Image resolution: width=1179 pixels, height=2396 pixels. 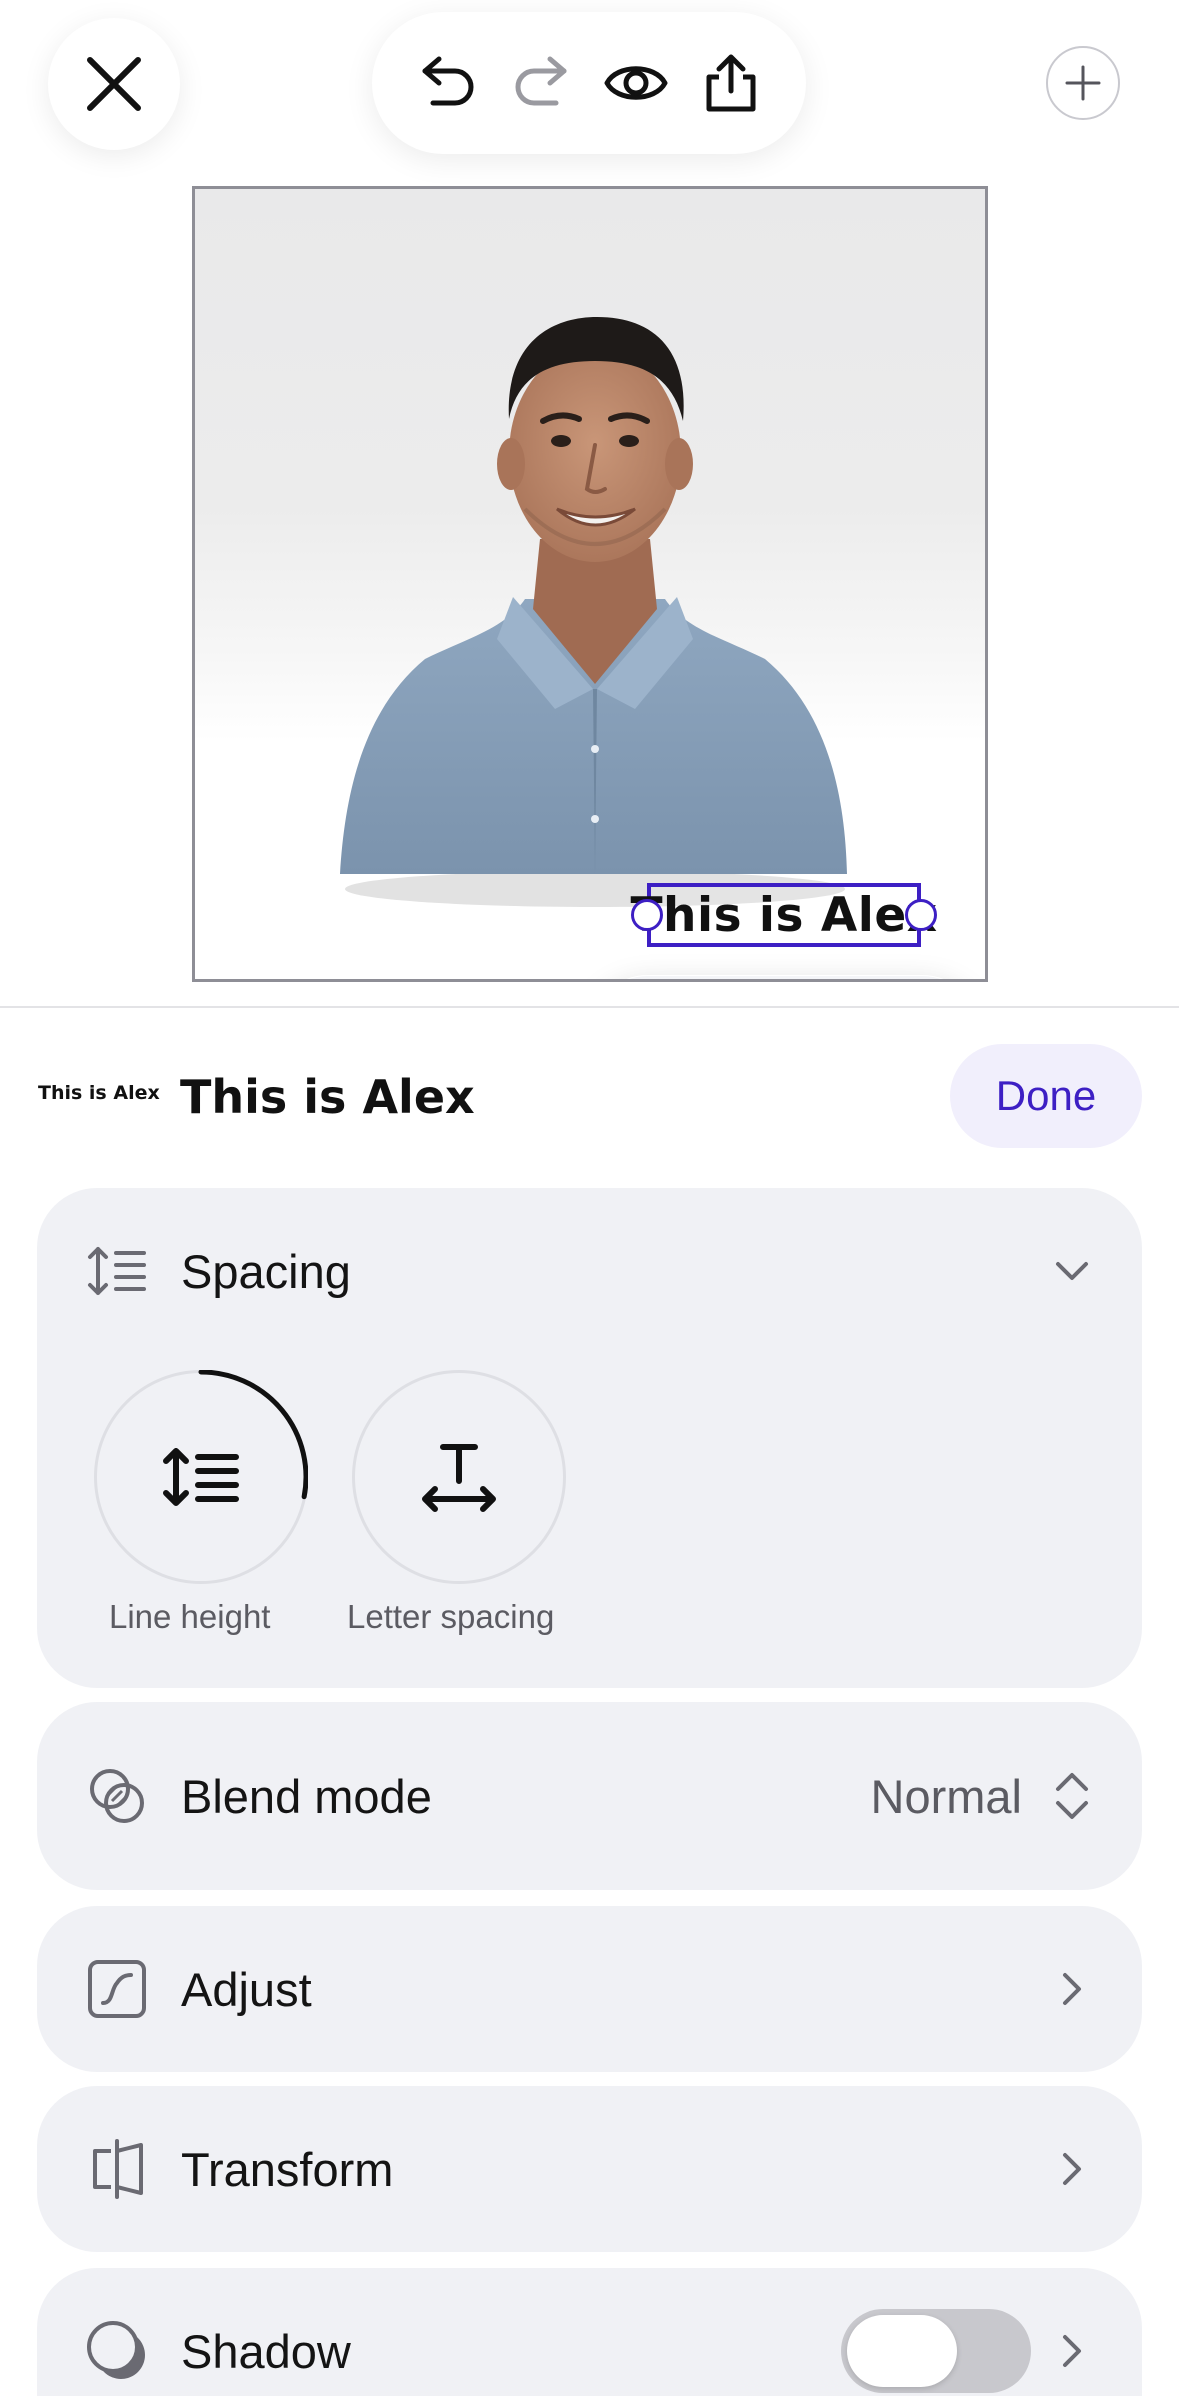 What do you see at coordinates (117, 1989) in the screenshot?
I see `adjust-curve-icon` at bounding box center [117, 1989].